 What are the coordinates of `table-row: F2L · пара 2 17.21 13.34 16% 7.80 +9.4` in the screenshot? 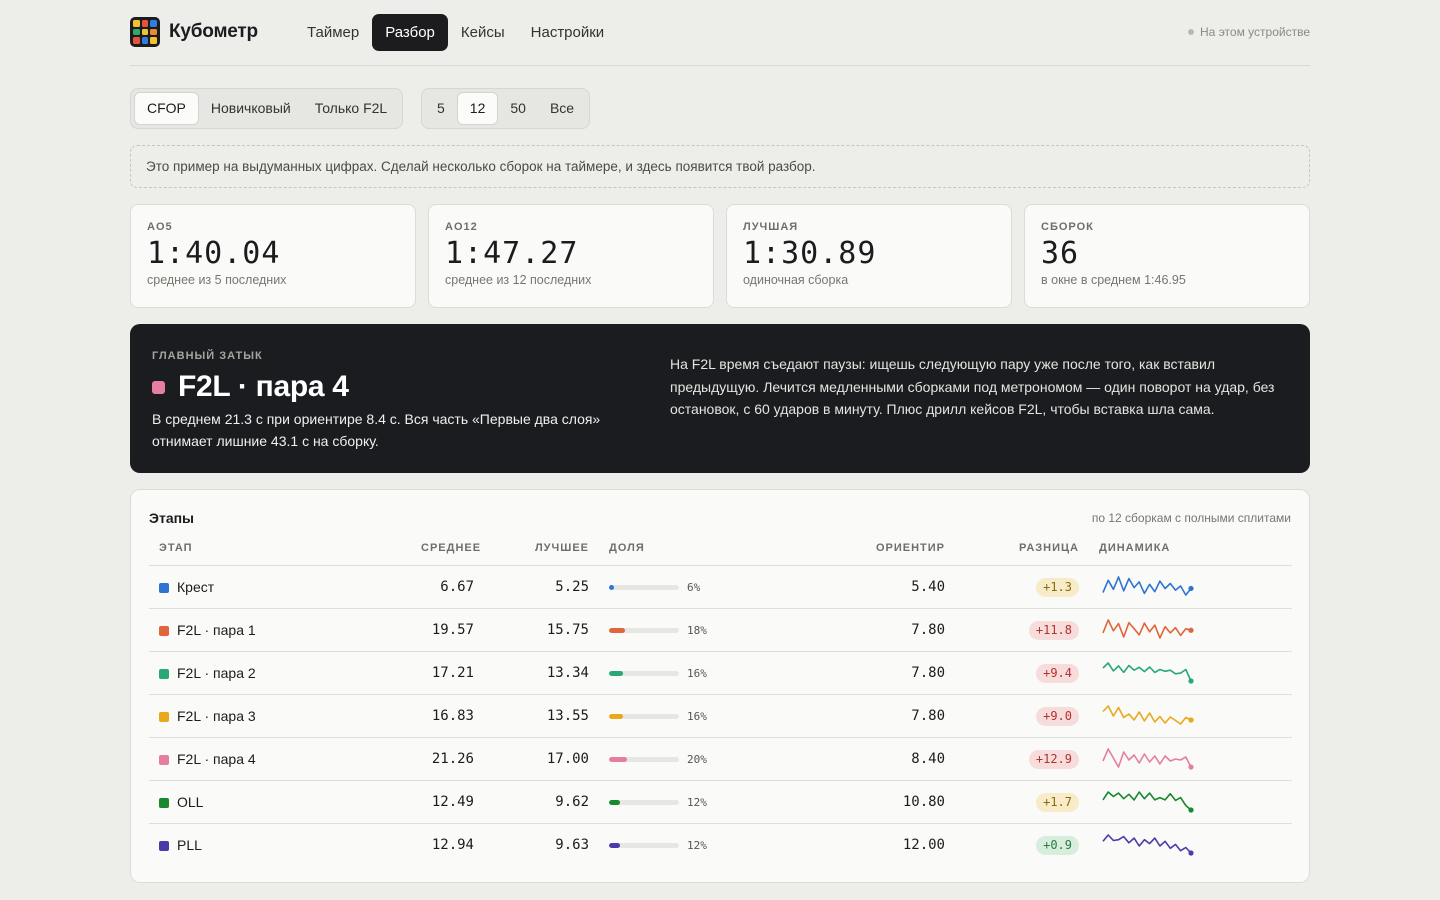 It's located at (720, 672).